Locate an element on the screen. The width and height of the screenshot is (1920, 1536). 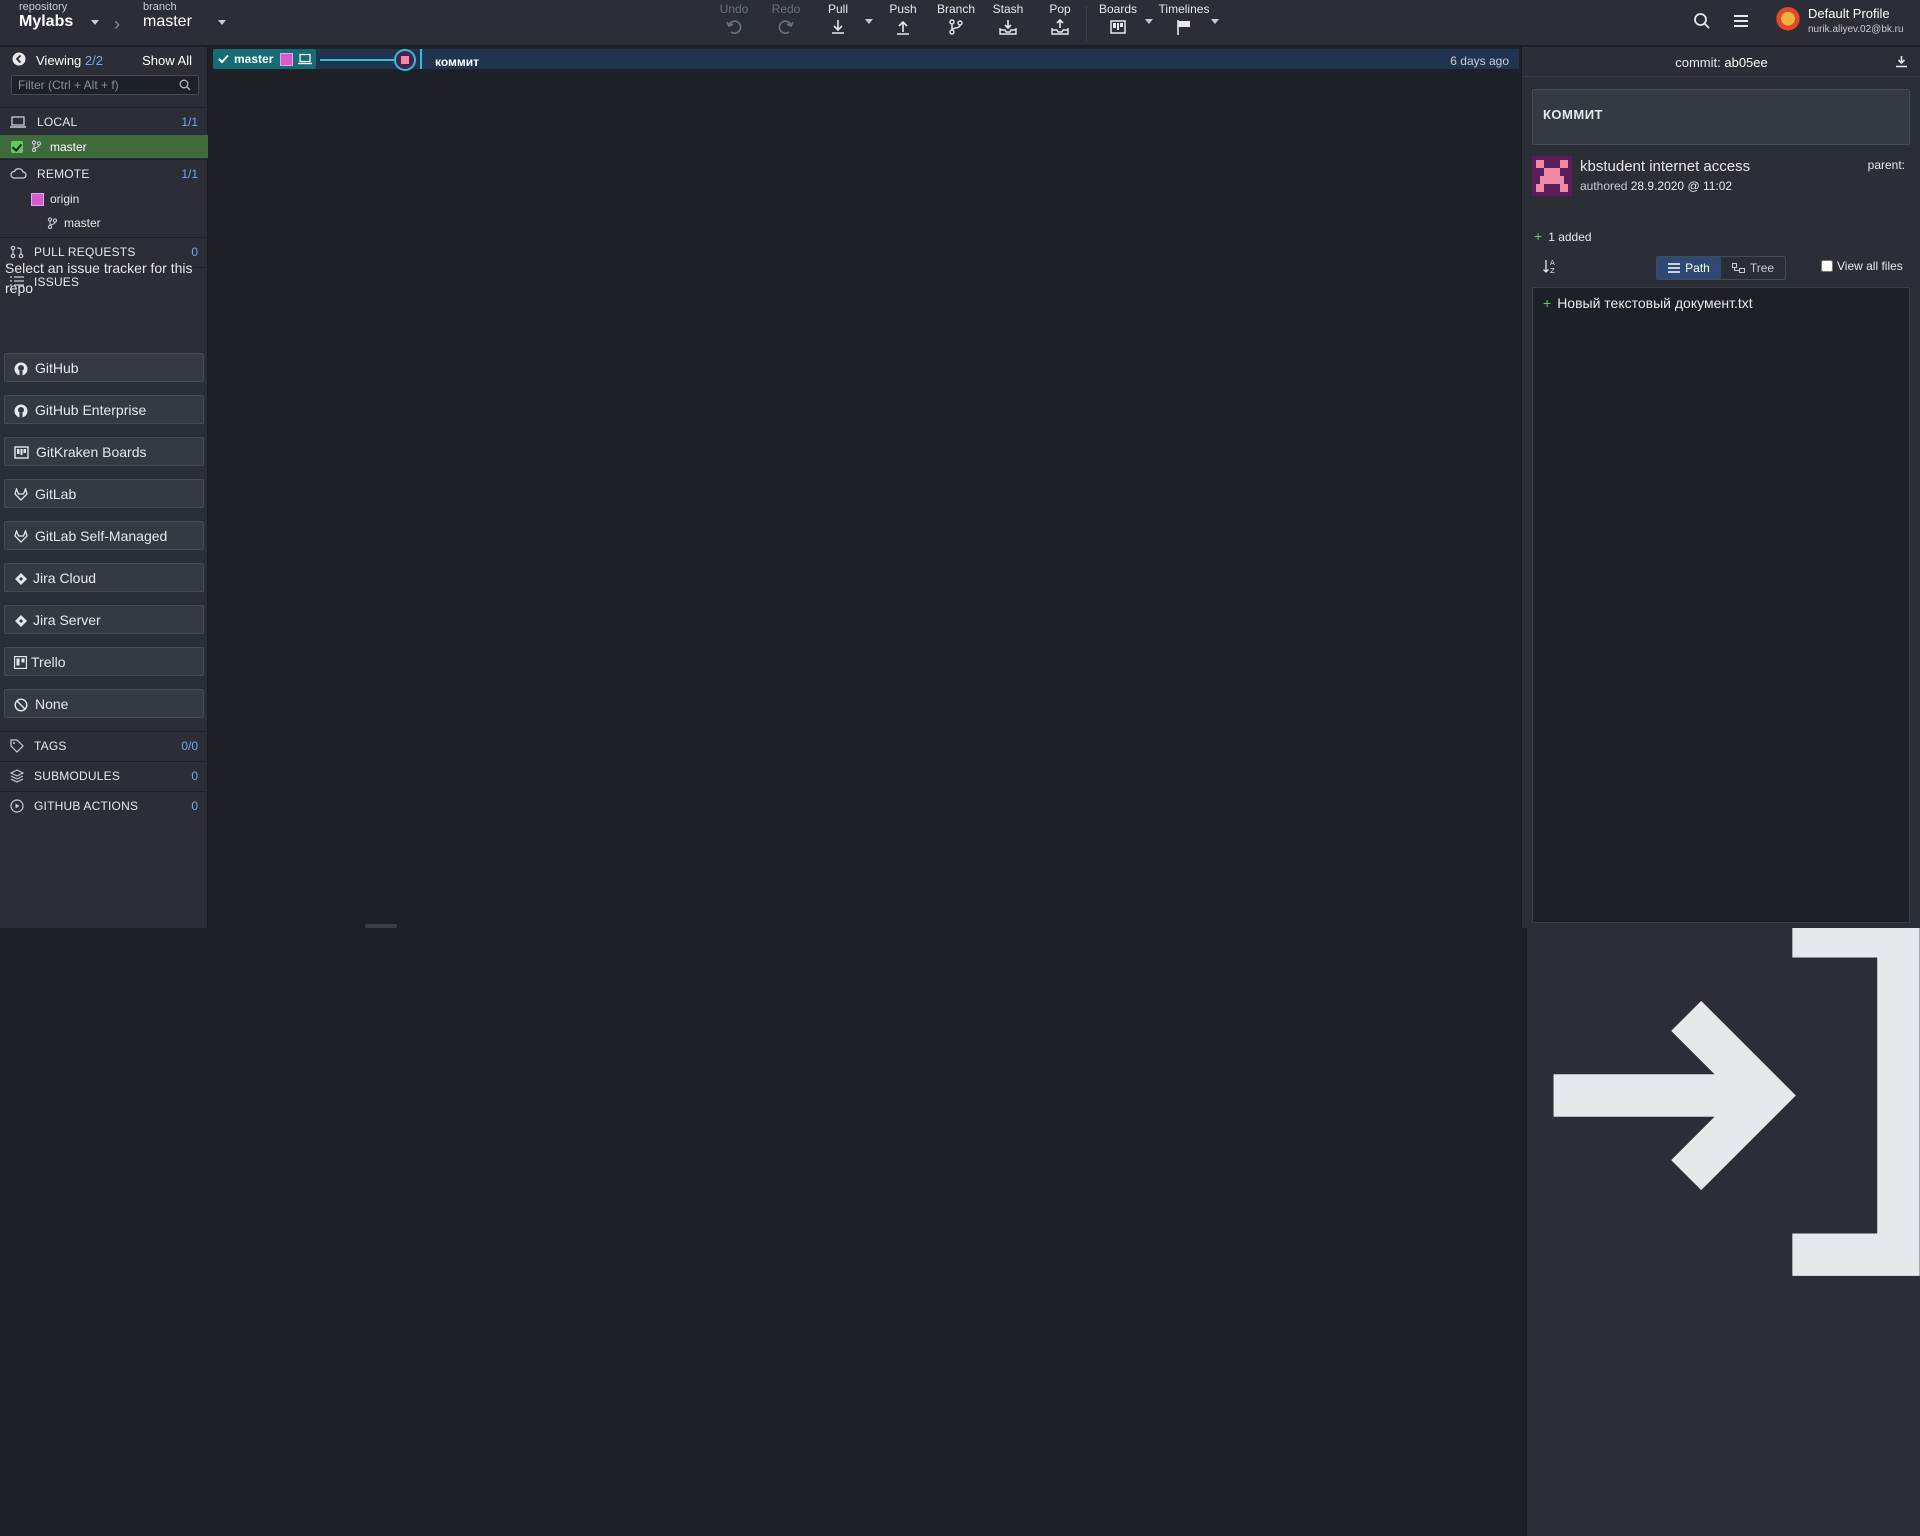
branch-tag-master: master is located at coordinates (264, 59).